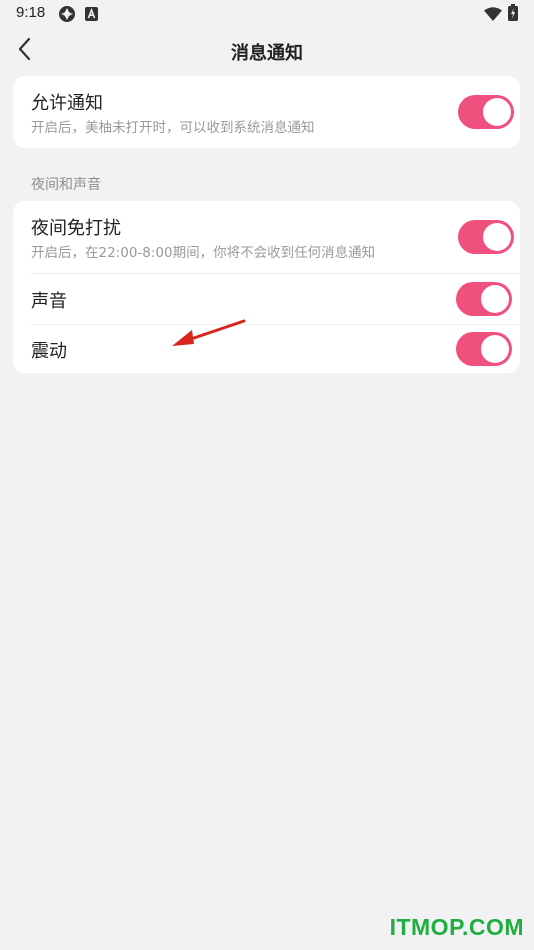  I want to click on sound-toggle, so click(484, 299).